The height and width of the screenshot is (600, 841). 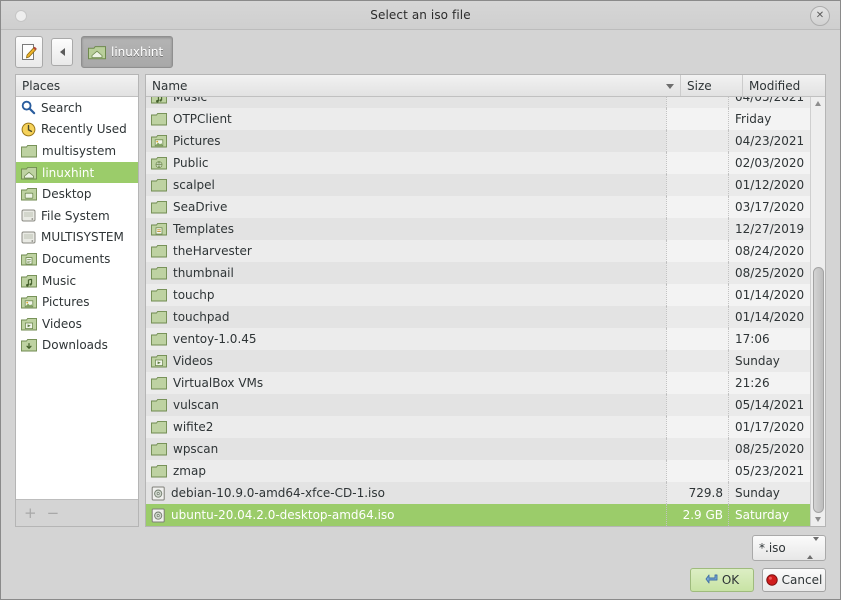 I want to click on sidebar-item-multisystem: multisystem, so click(x=77, y=151).